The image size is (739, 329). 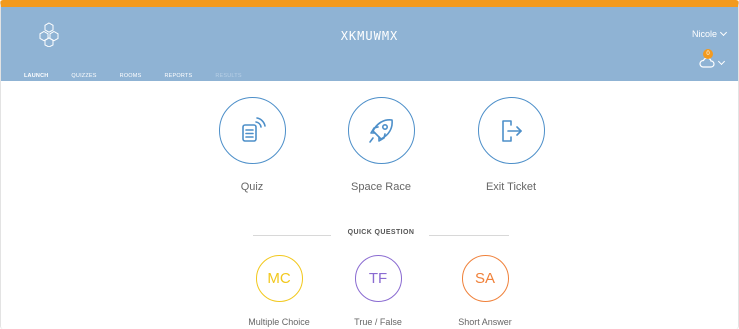 What do you see at coordinates (485, 322) in the screenshot?
I see `short-answer-label: Short Answer` at bounding box center [485, 322].